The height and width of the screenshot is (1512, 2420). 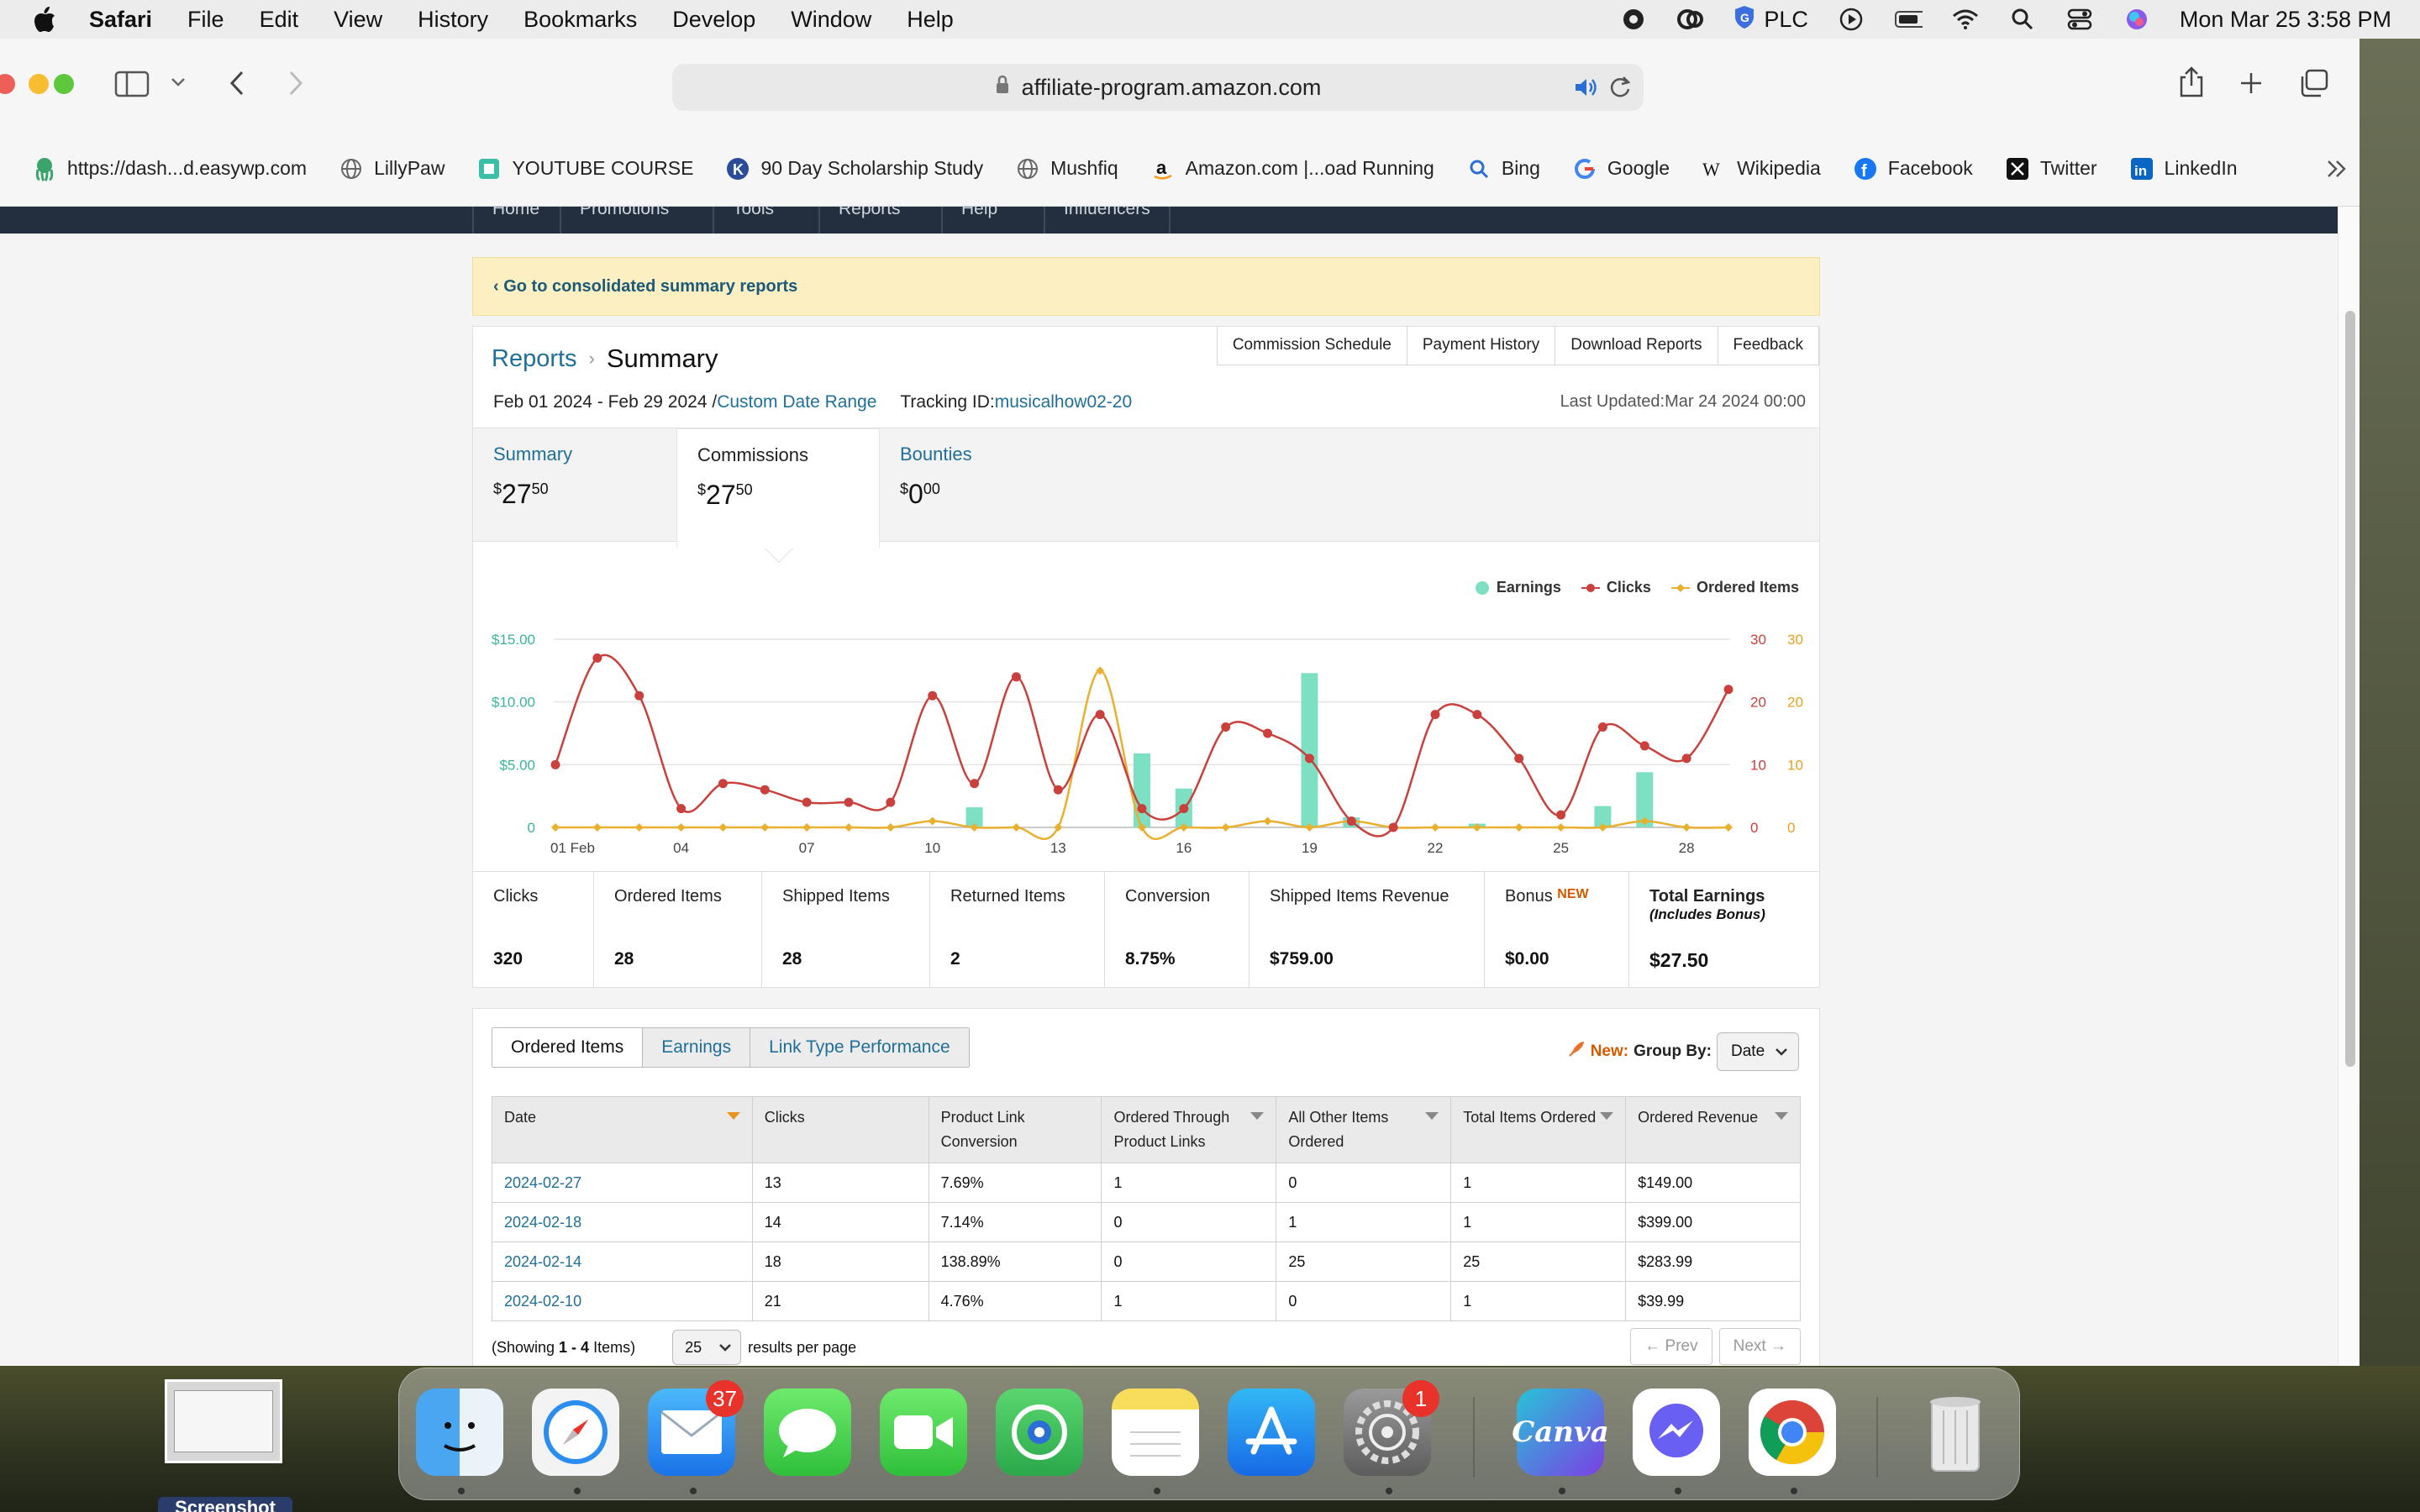 What do you see at coordinates (224, 1421) in the screenshot?
I see `screenshot-file-icon` at bounding box center [224, 1421].